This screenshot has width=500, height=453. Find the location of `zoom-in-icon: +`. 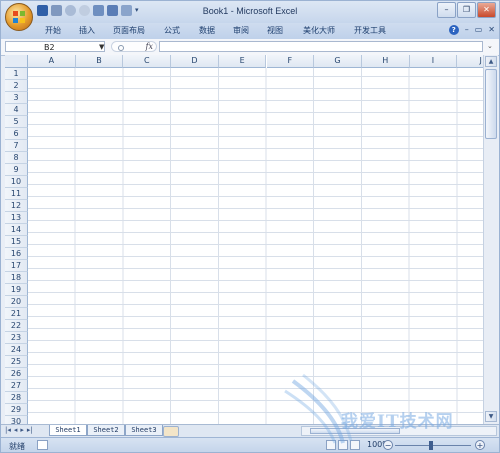

zoom-in-icon: + is located at coordinates (480, 445).